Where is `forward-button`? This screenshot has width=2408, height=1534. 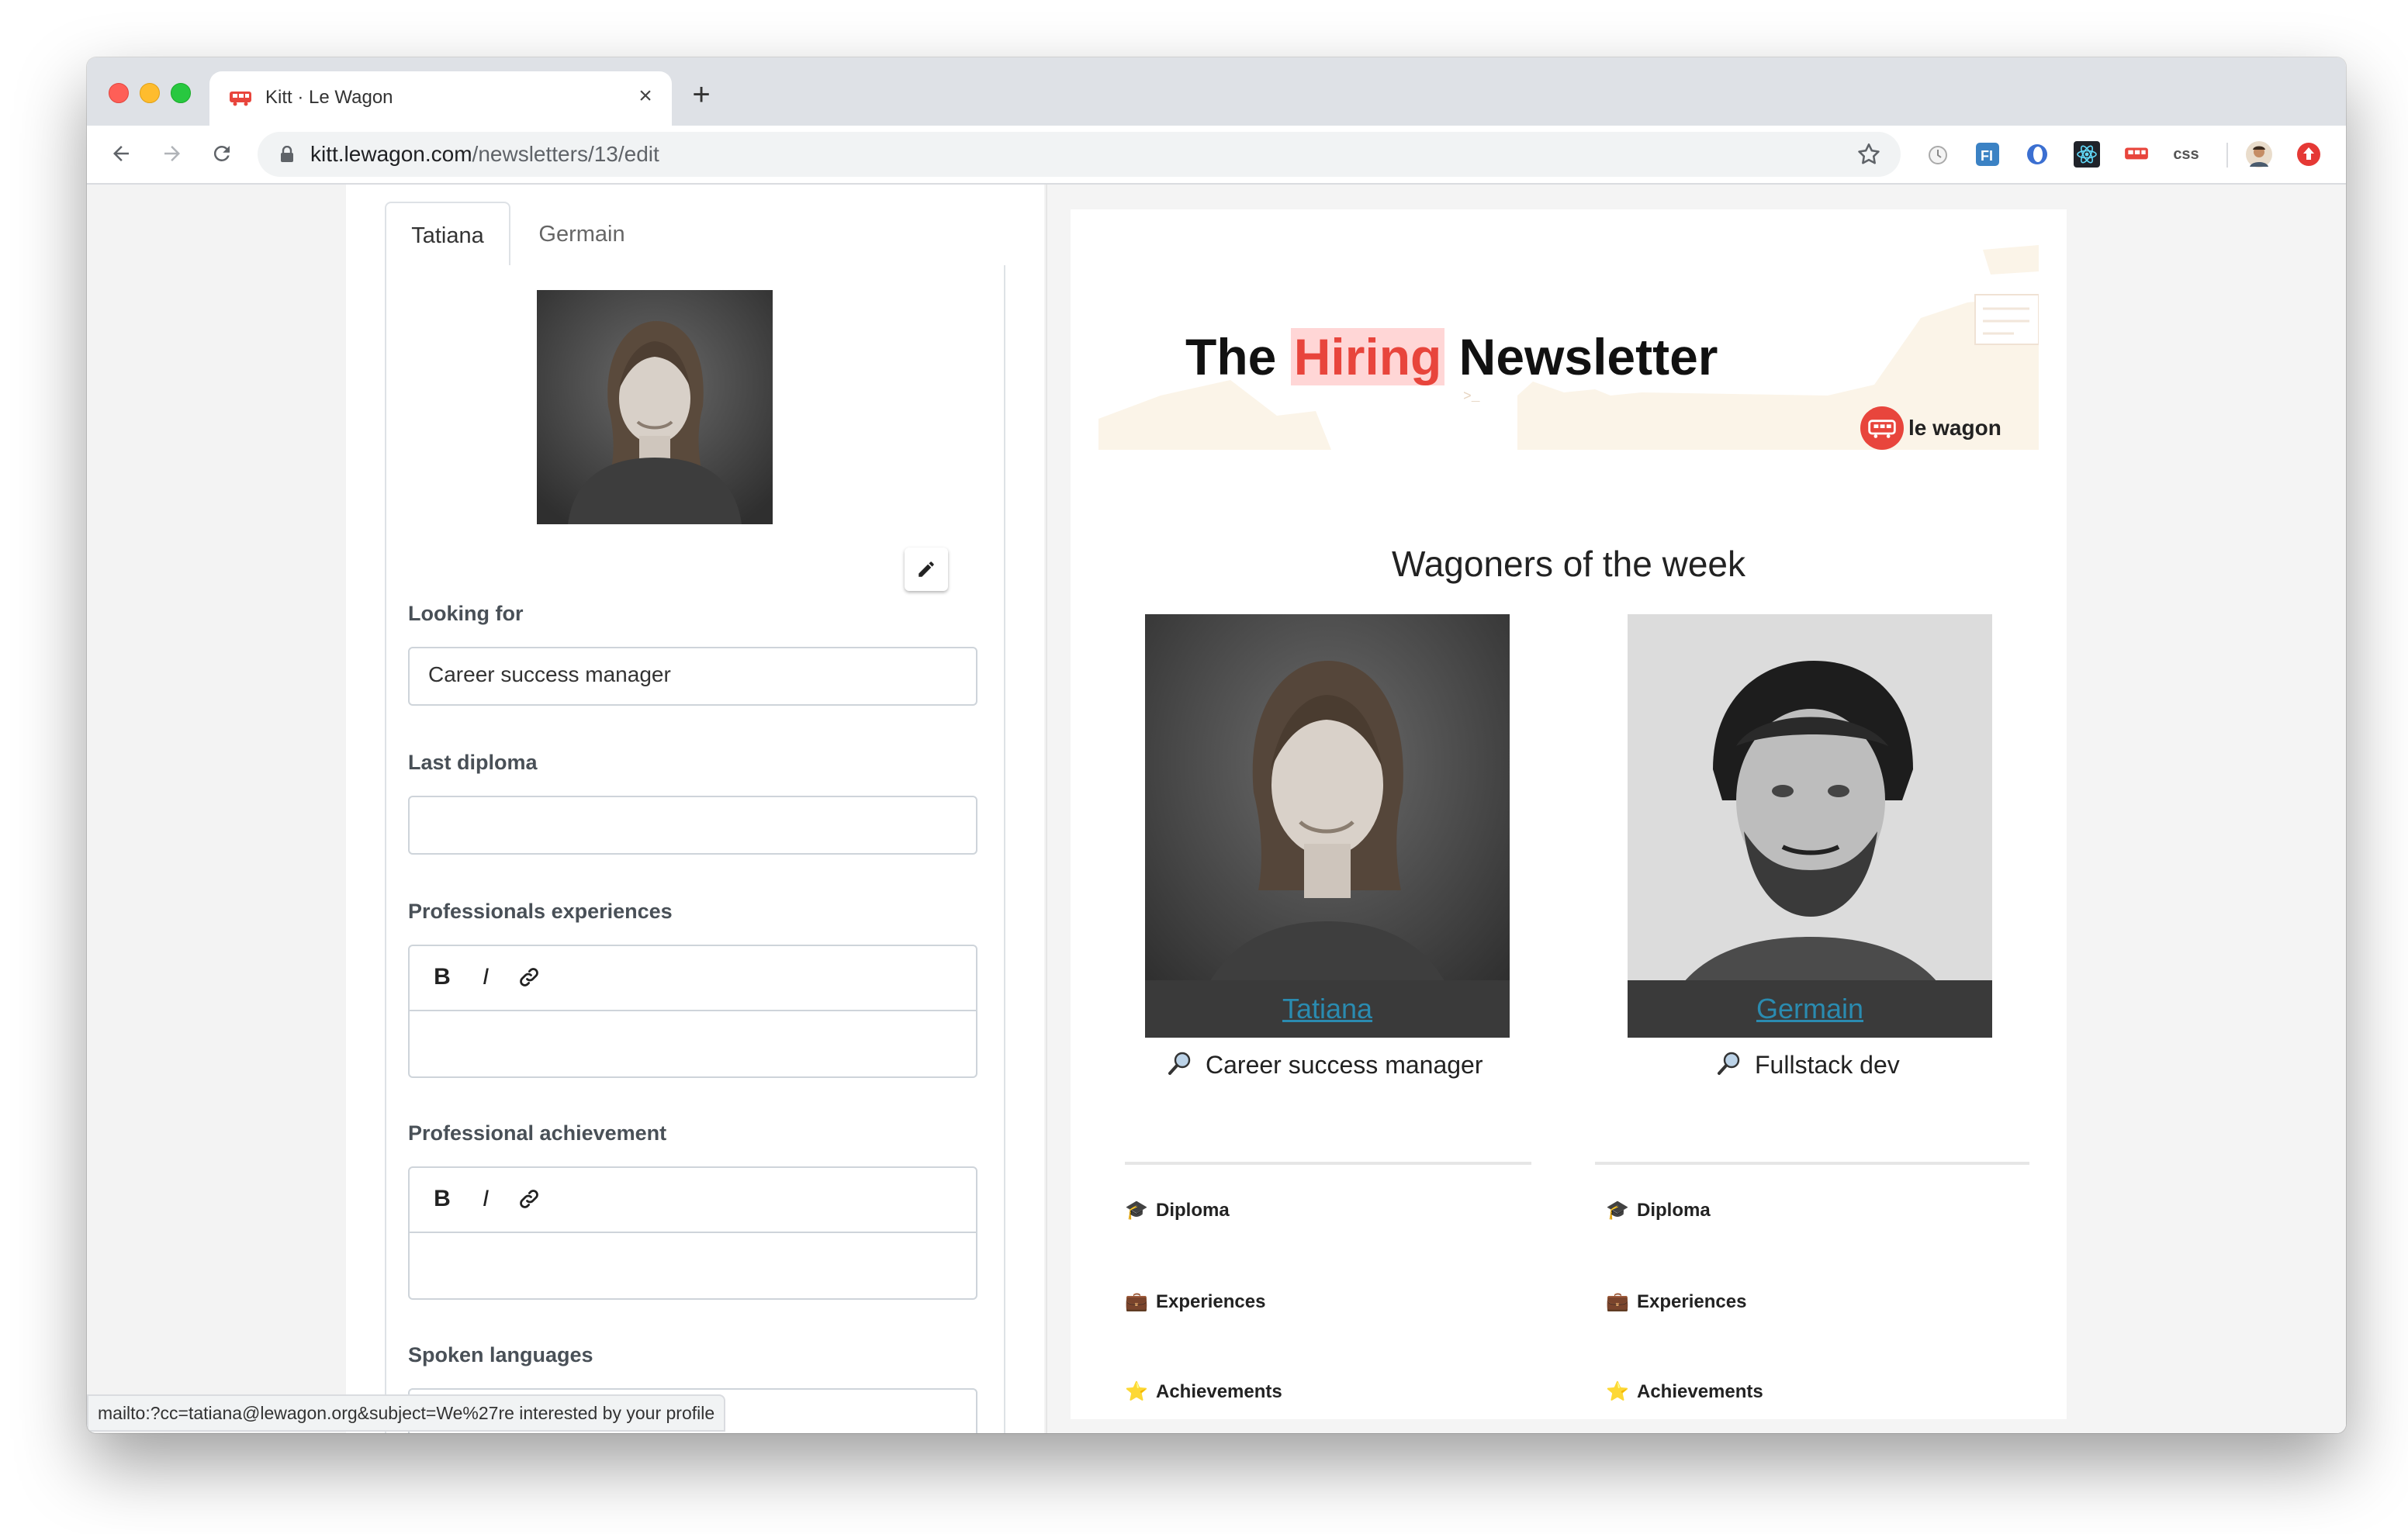
forward-button is located at coordinates (172, 153).